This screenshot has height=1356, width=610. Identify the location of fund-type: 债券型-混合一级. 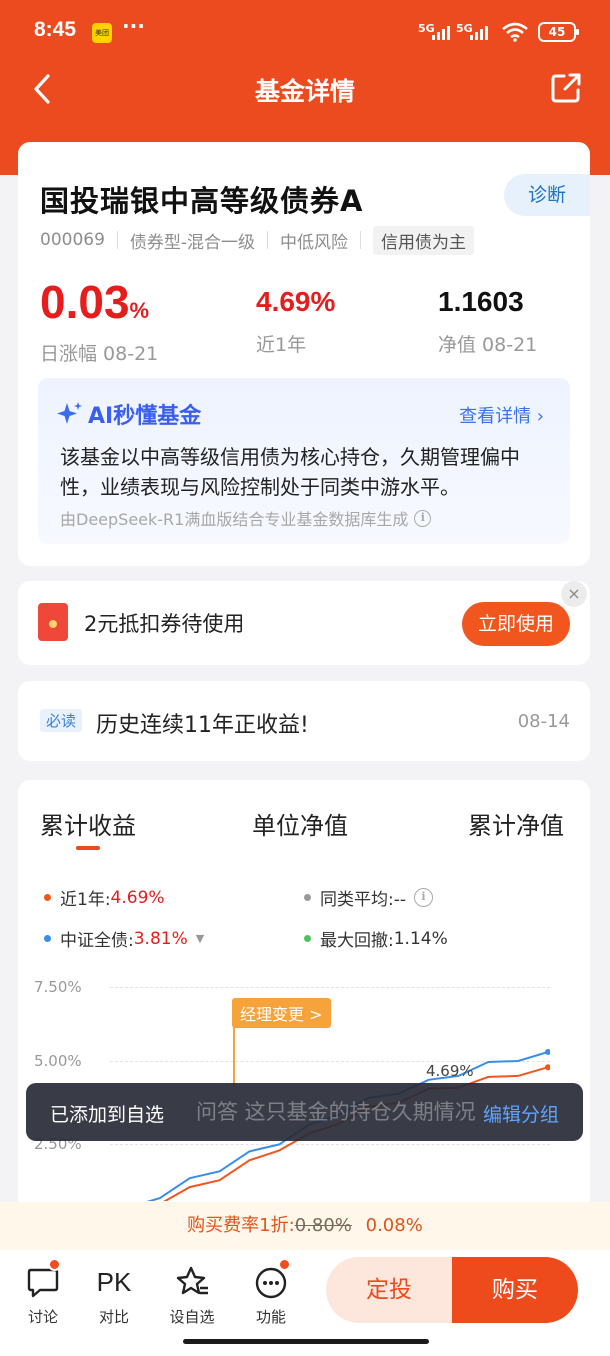
(192, 242).